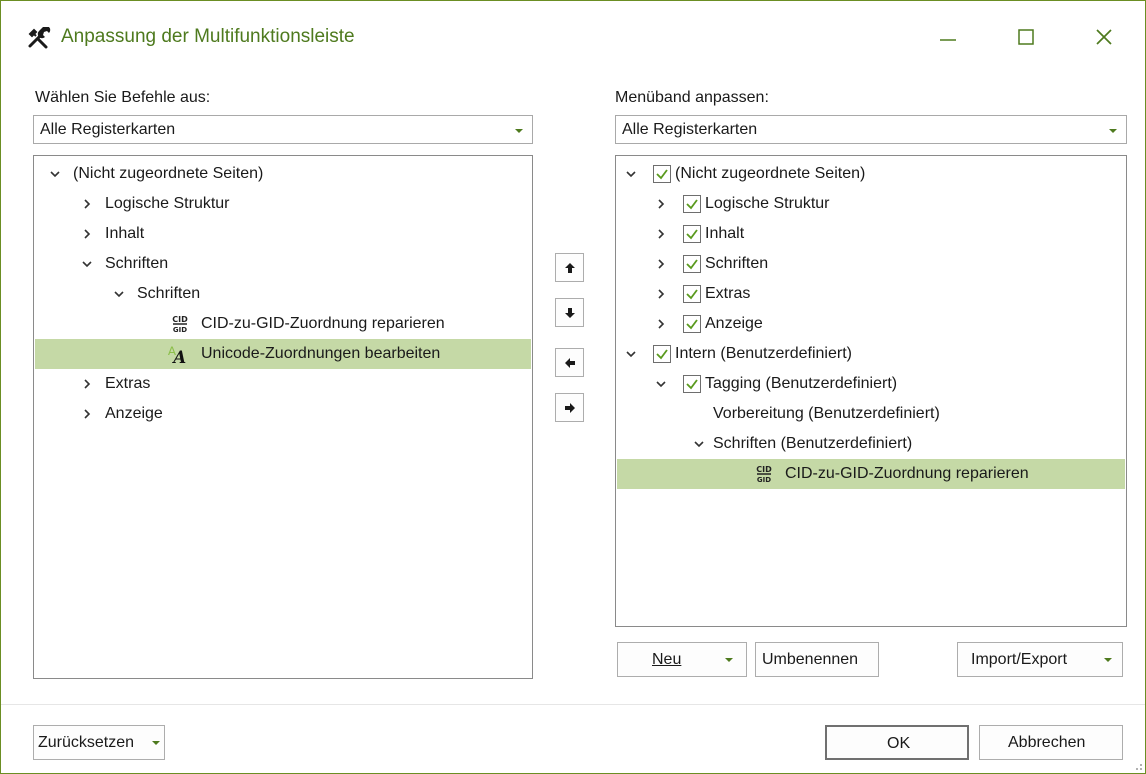 The height and width of the screenshot is (774, 1146). I want to click on maximize-button, so click(1026, 37).